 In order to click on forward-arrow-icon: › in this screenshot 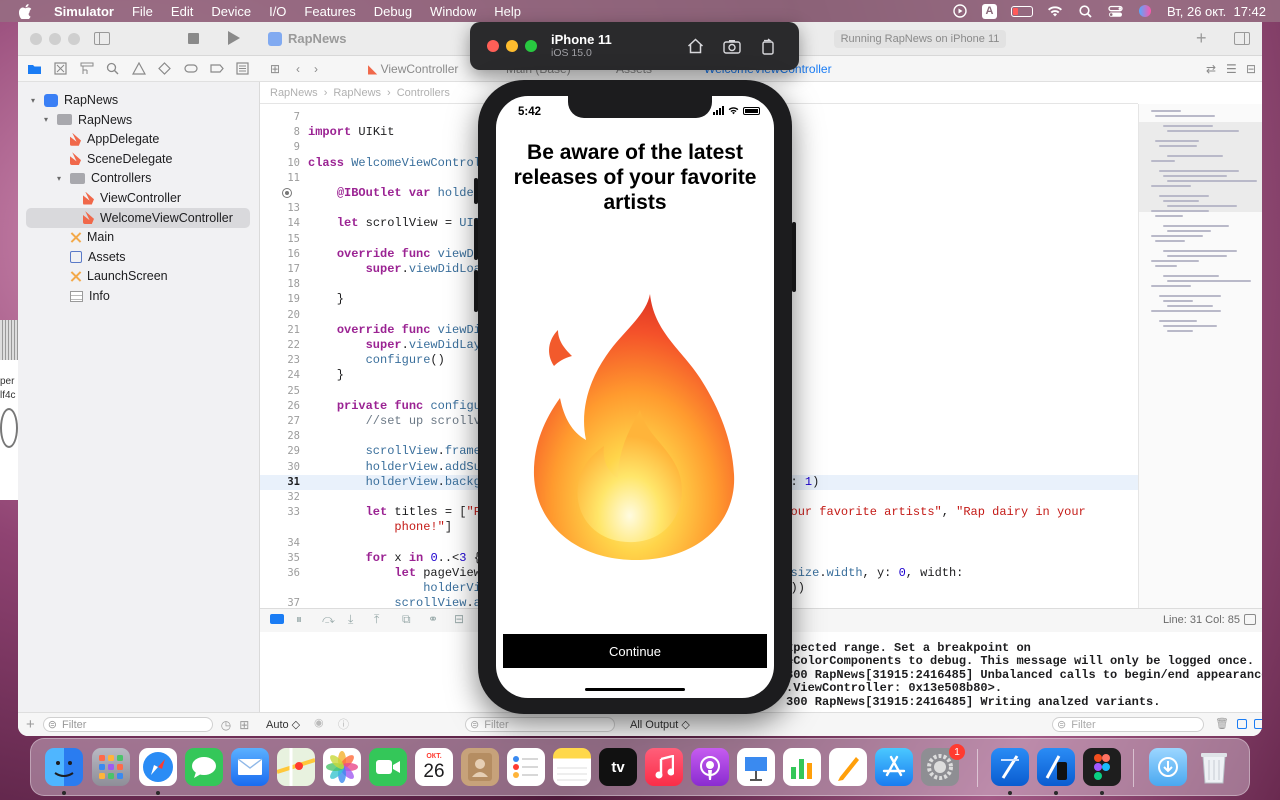, I will do `click(316, 69)`.